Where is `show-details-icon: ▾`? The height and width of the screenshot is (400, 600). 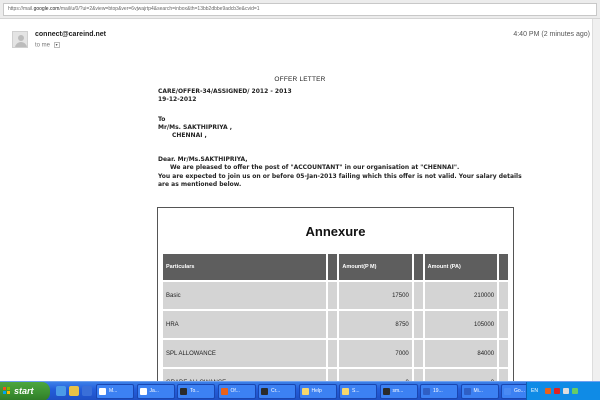 show-details-icon: ▾ is located at coordinates (56, 45).